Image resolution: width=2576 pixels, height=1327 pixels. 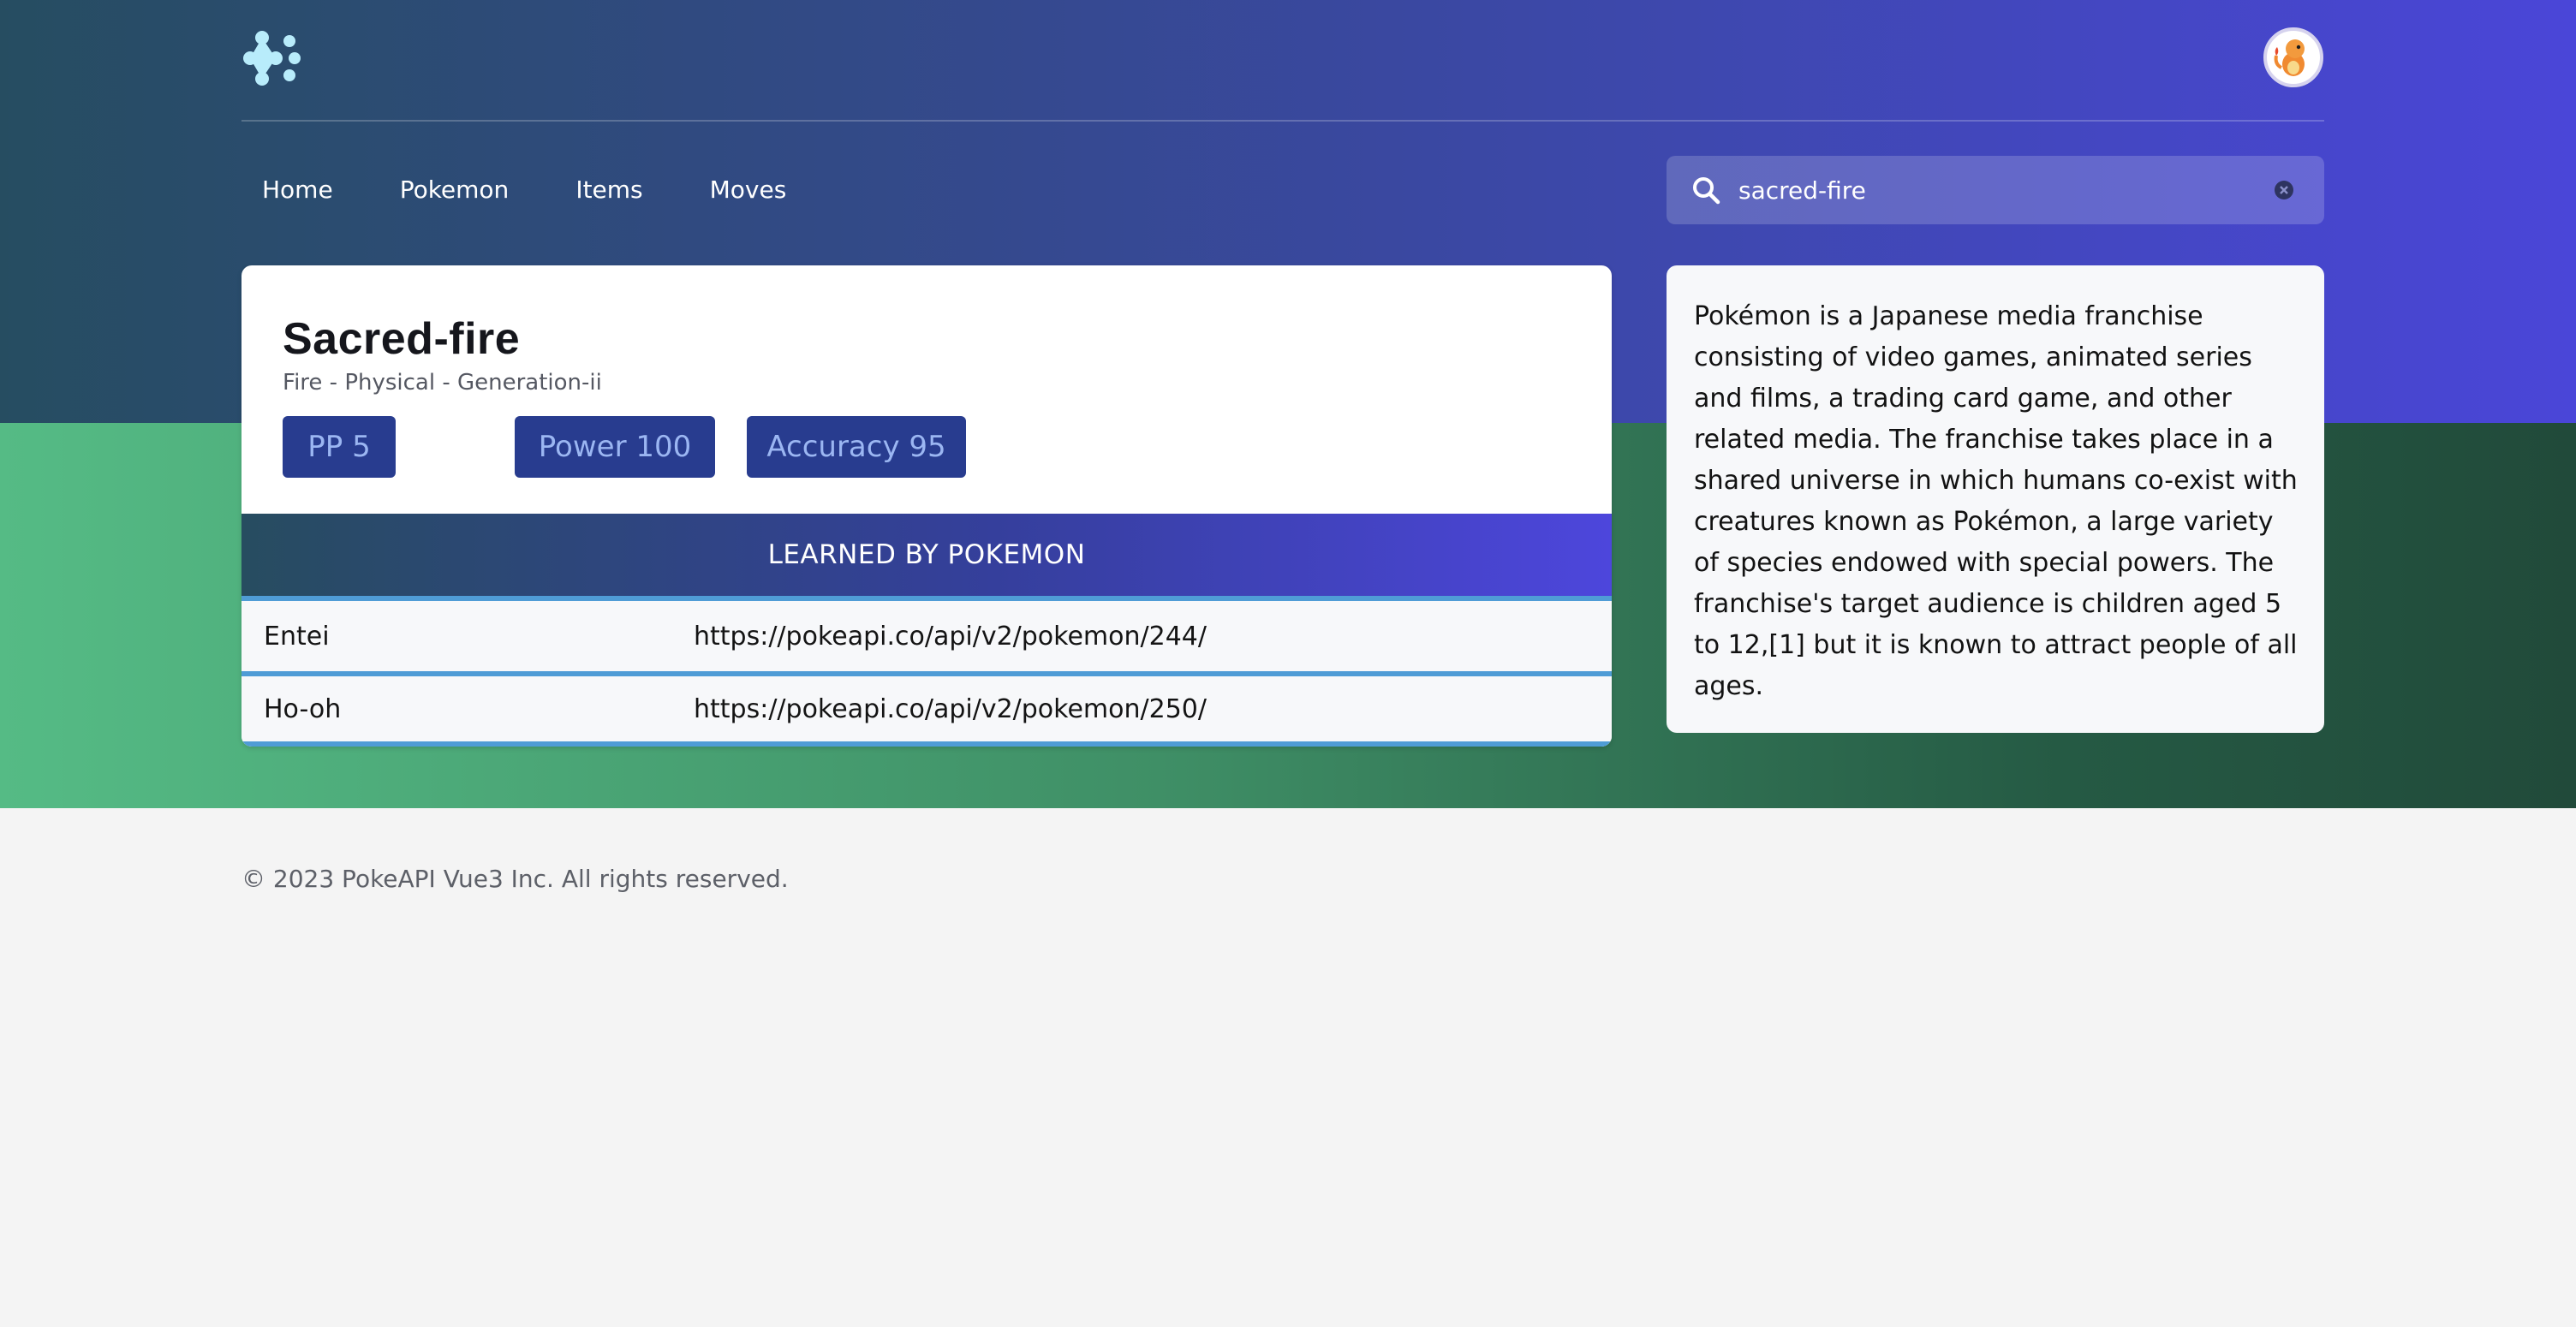 I want to click on pokemon-name: Entei, so click(x=297, y=636).